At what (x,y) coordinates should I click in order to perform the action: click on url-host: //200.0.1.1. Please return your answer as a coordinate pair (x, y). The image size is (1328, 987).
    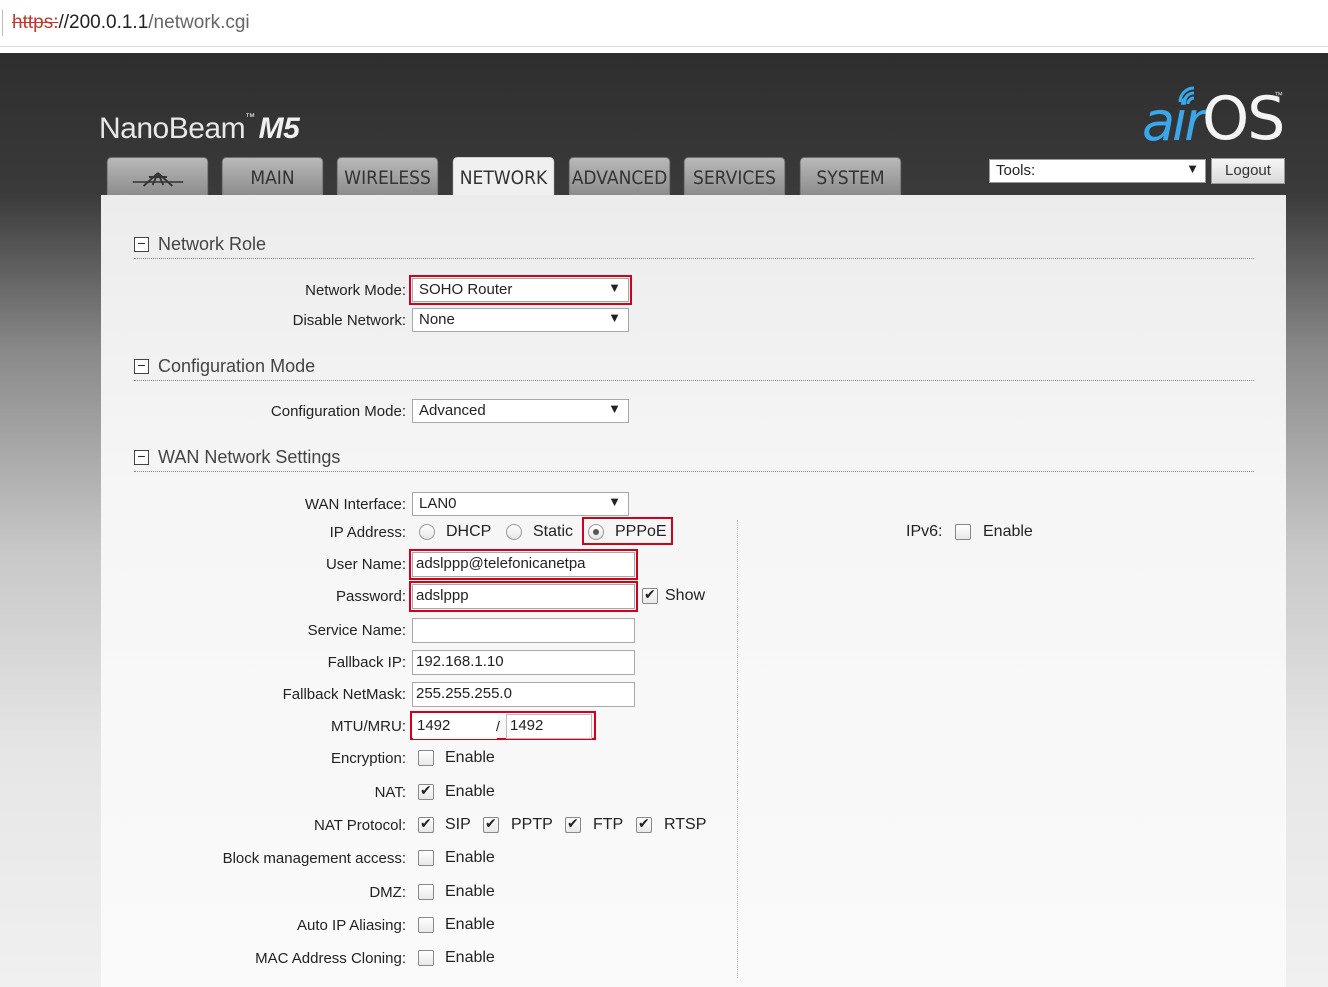
    Looking at the image, I should click on (103, 22).